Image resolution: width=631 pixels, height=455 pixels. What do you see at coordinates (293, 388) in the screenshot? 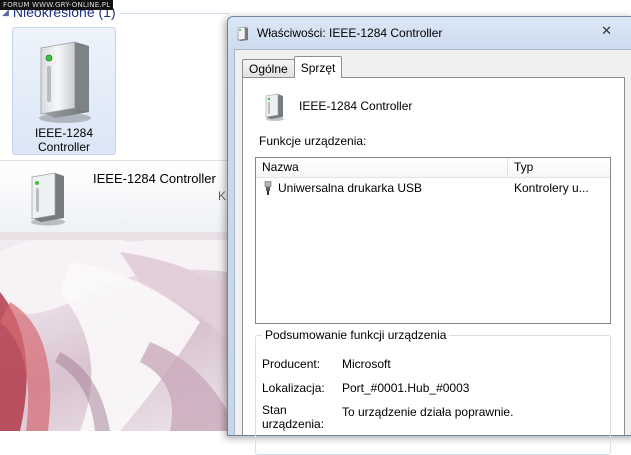
I see `location-label: Lokalizacja:` at bounding box center [293, 388].